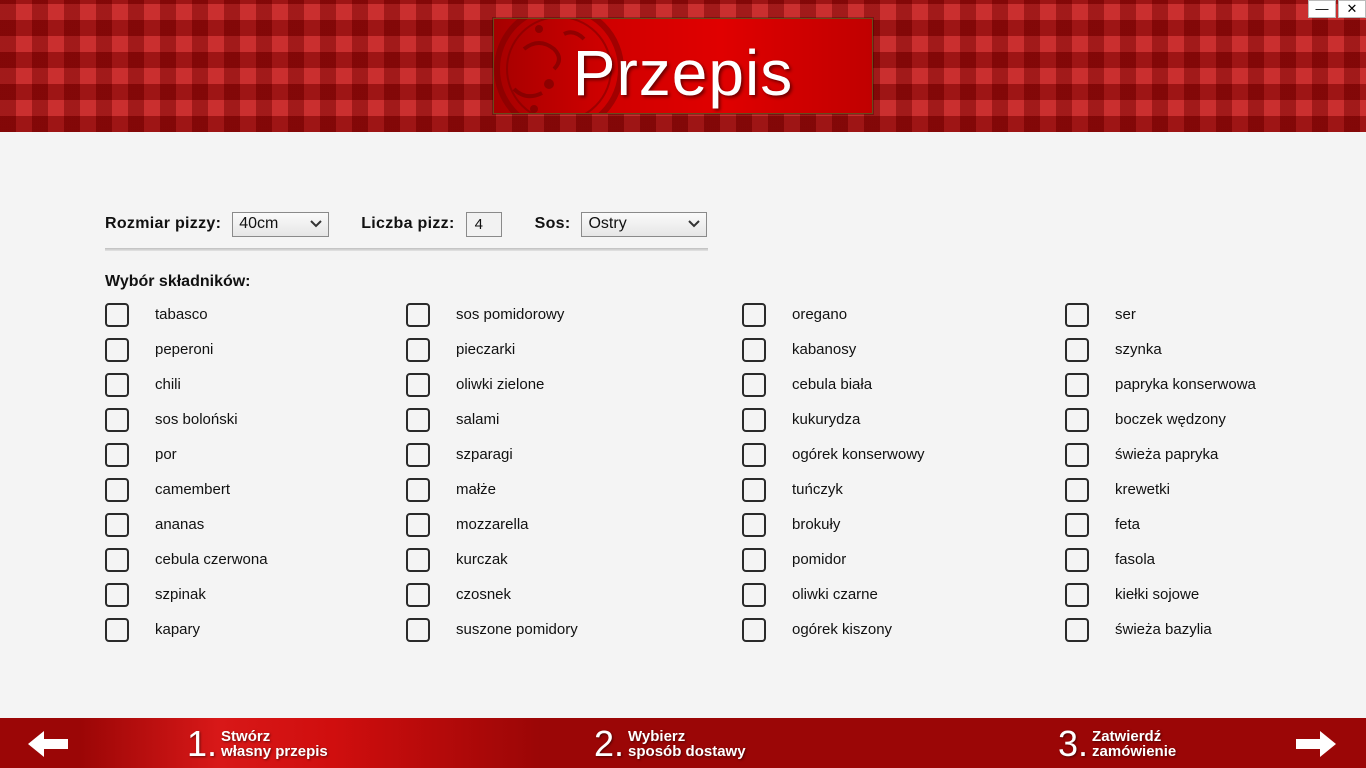  Describe the element at coordinates (500, 384) in the screenshot. I see `ingredient-label: oliwki zielone` at that location.